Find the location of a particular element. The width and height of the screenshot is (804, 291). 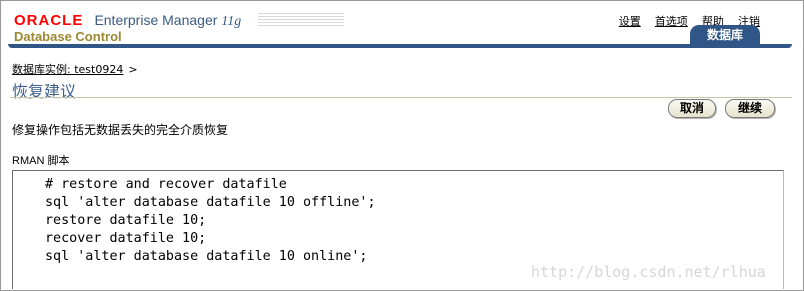

oracle-logo: ORACLE is located at coordinates (49, 20).